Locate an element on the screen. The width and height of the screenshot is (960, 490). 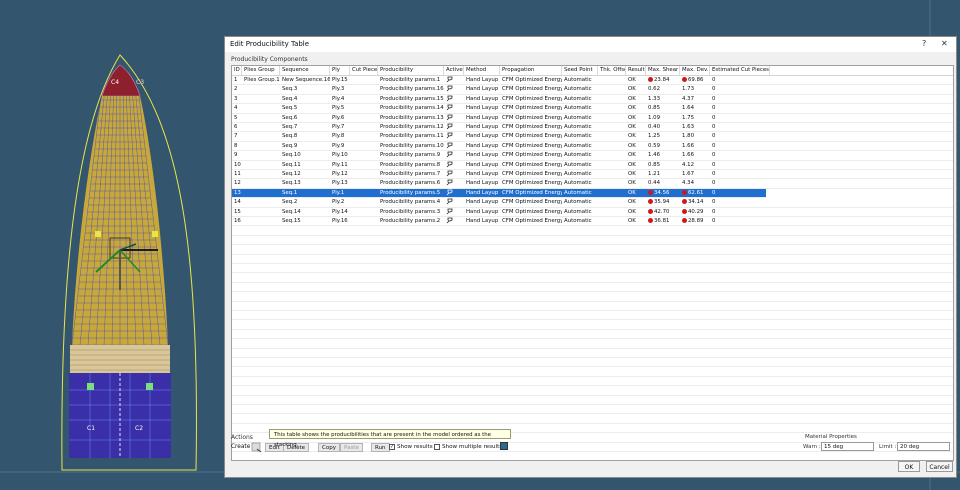
table-cell-ply: Ply.3 is located at coordinates (338, 89).